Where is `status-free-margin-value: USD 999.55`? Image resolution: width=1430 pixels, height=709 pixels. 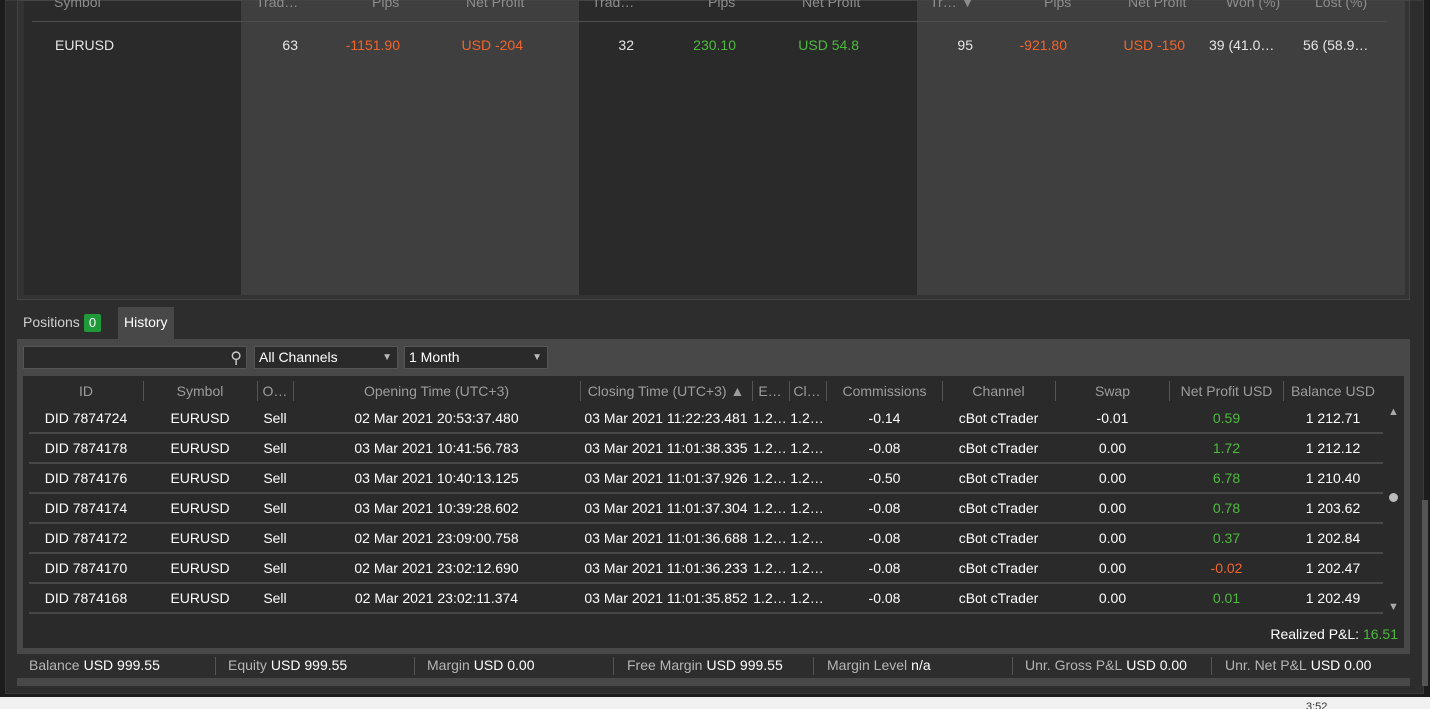
status-free-margin-value: USD 999.55 is located at coordinates (744, 665).